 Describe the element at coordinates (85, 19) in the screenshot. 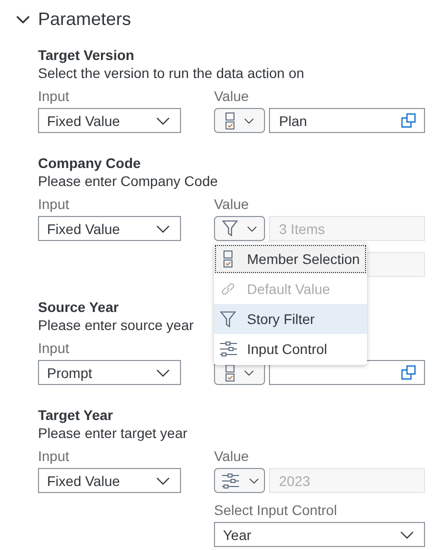

I see `panel-title: Parameters` at that location.